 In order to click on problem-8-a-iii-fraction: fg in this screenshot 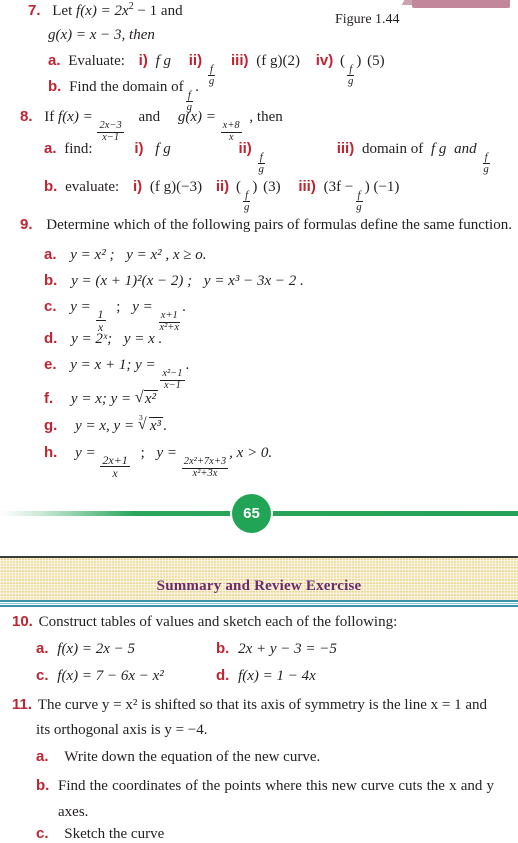, I will do `click(486, 162)`.